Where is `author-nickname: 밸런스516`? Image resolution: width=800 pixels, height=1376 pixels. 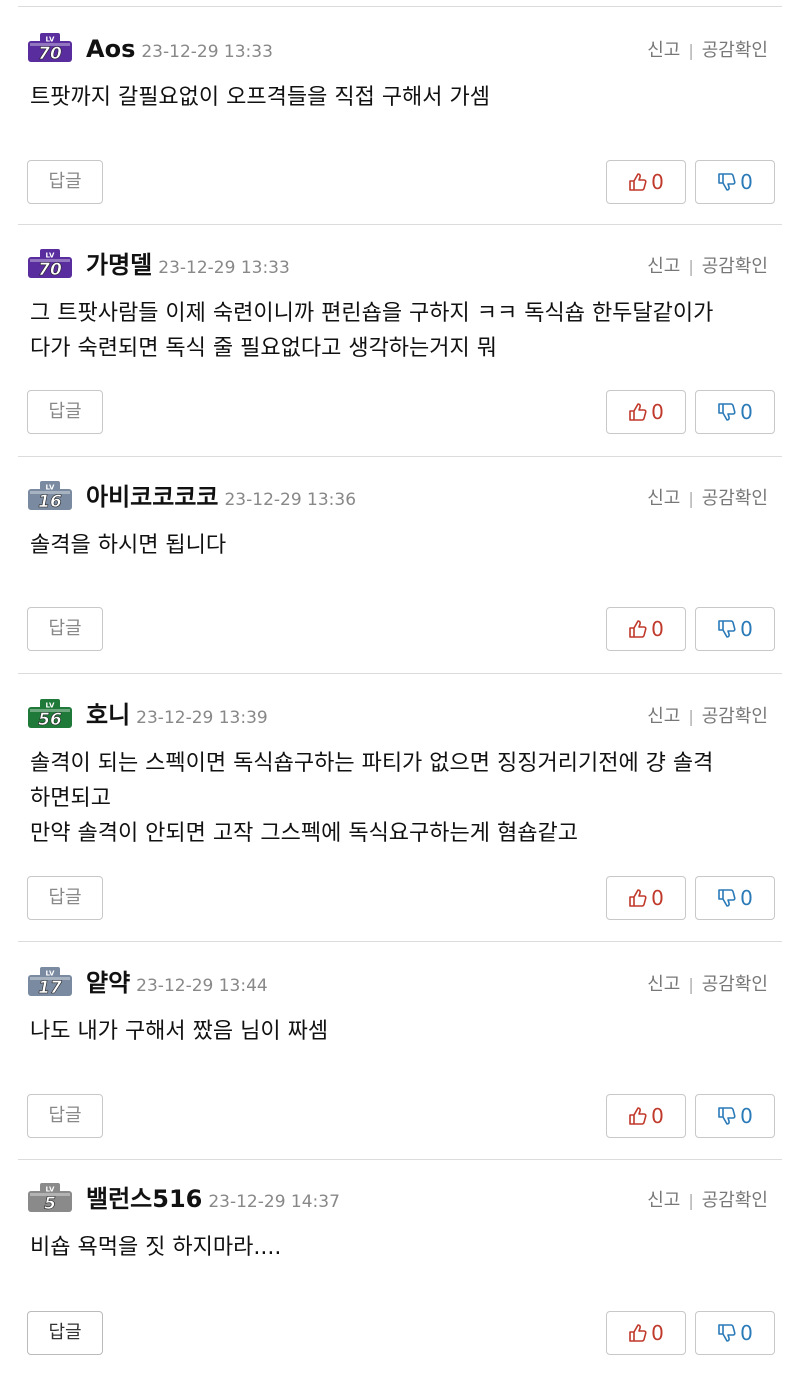
author-nickname: 밸런스516 is located at coordinates (144, 1199).